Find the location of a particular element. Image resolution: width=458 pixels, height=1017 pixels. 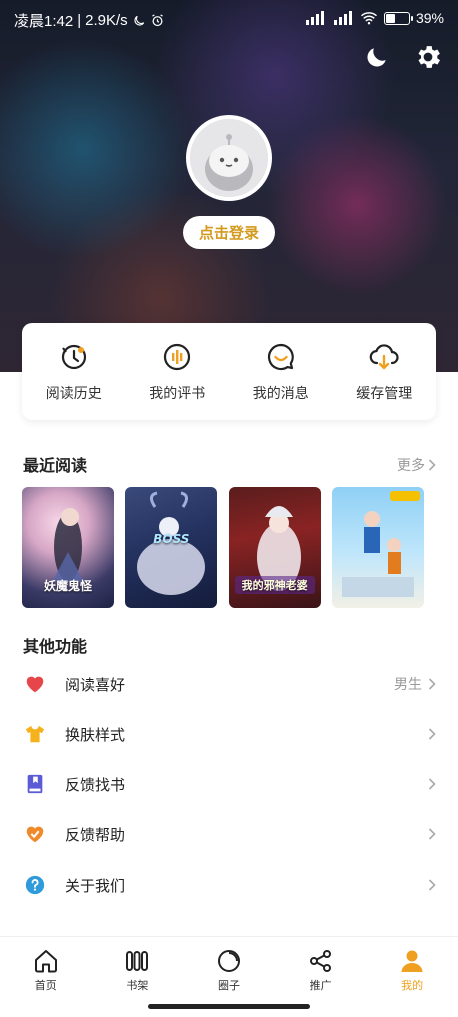

list-item-feedback-find-book: 反馈找书 is located at coordinates (229, 784).